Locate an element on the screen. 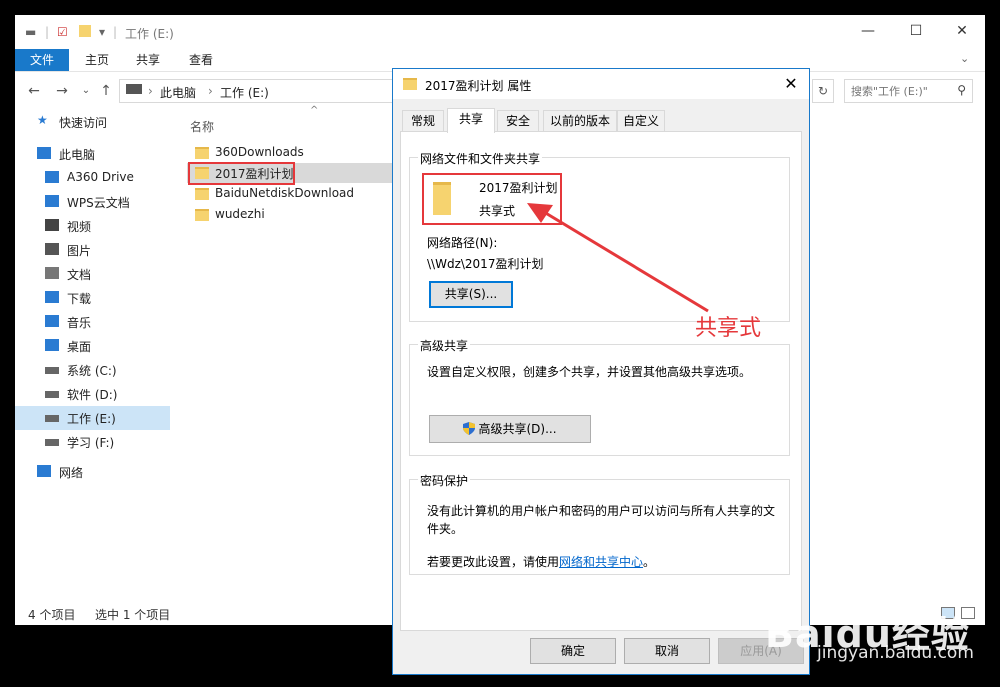 The height and width of the screenshot is (687, 1000). file-row: wudezhi is located at coordinates (292, 215).